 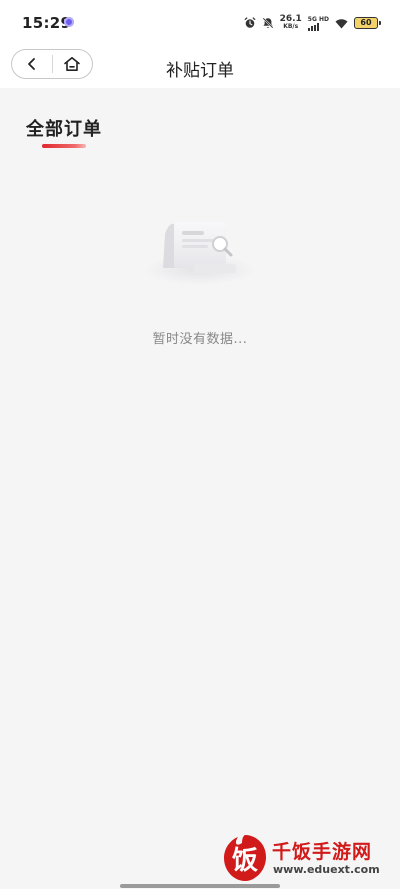 I want to click on signal-bars-icon, so click(x=313, y=26).